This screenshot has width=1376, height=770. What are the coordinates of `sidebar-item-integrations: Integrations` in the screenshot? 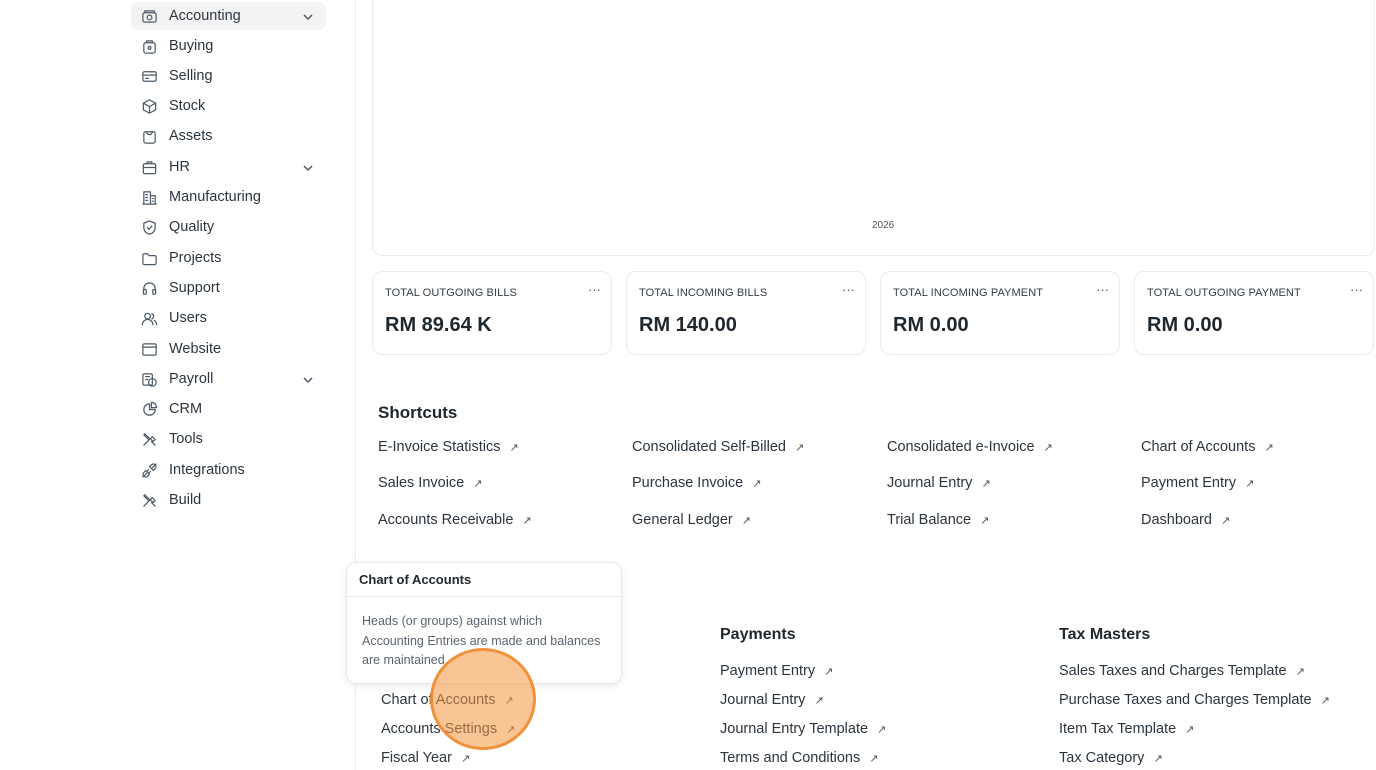 It's located at (228, 470).